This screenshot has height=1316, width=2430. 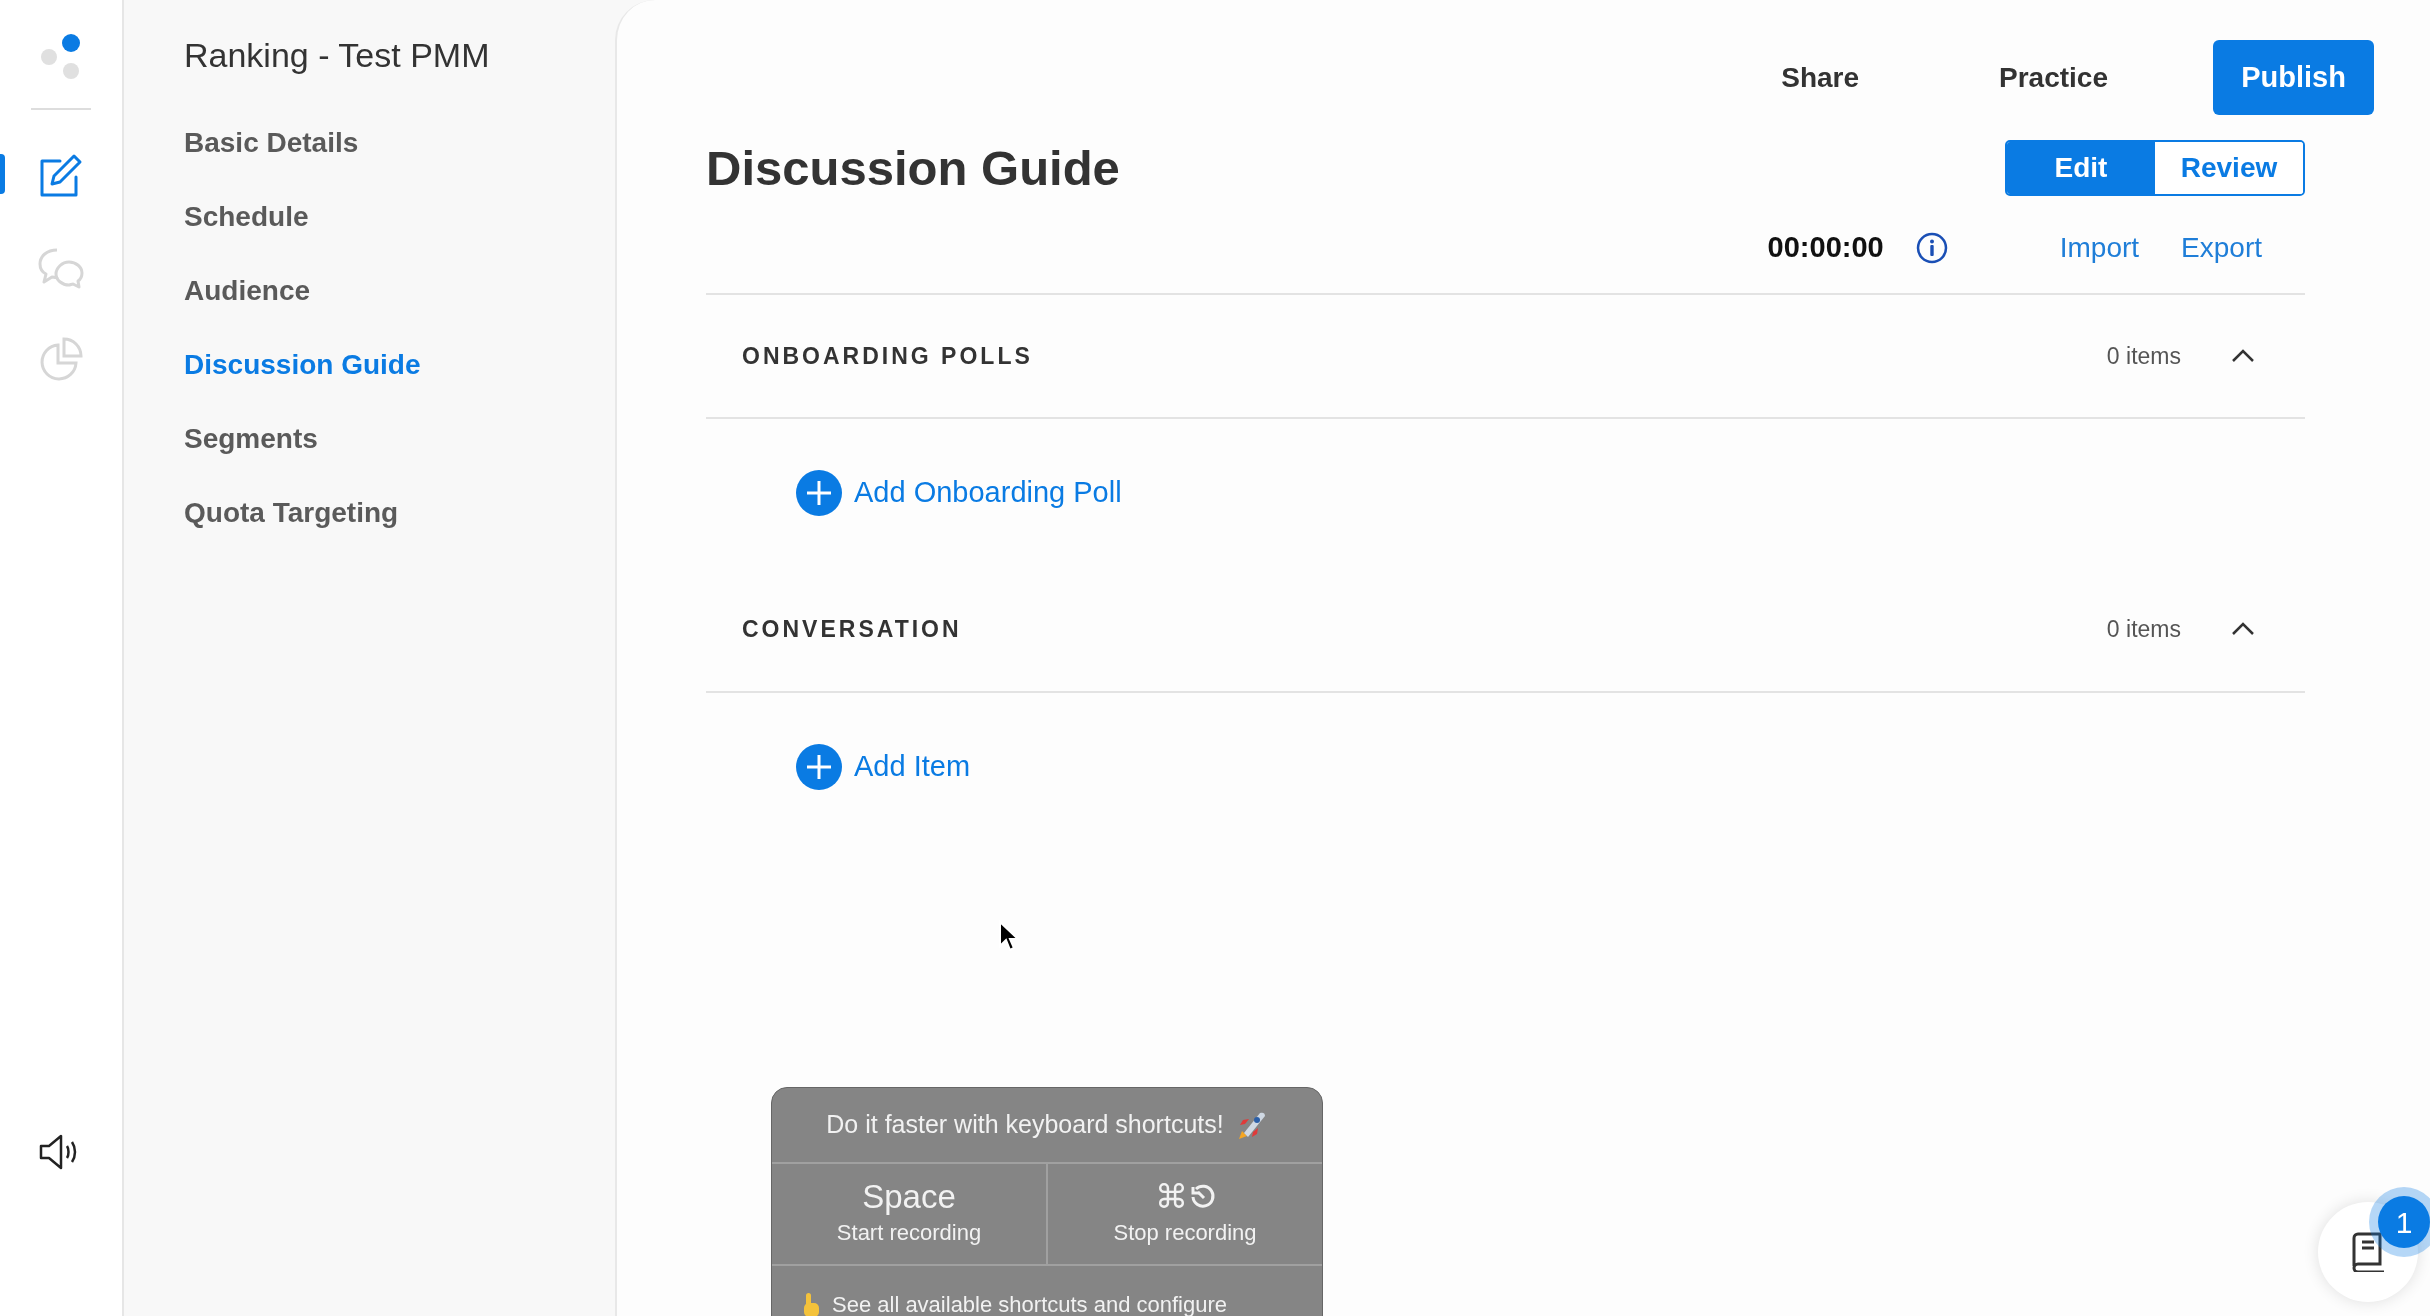 I want to click on header-link: Export, so click(x=2221, y=248).